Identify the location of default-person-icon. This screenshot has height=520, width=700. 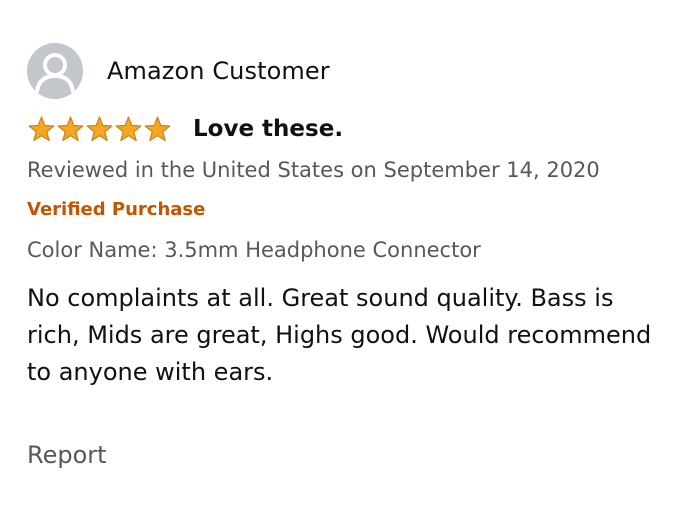
(55, 71).